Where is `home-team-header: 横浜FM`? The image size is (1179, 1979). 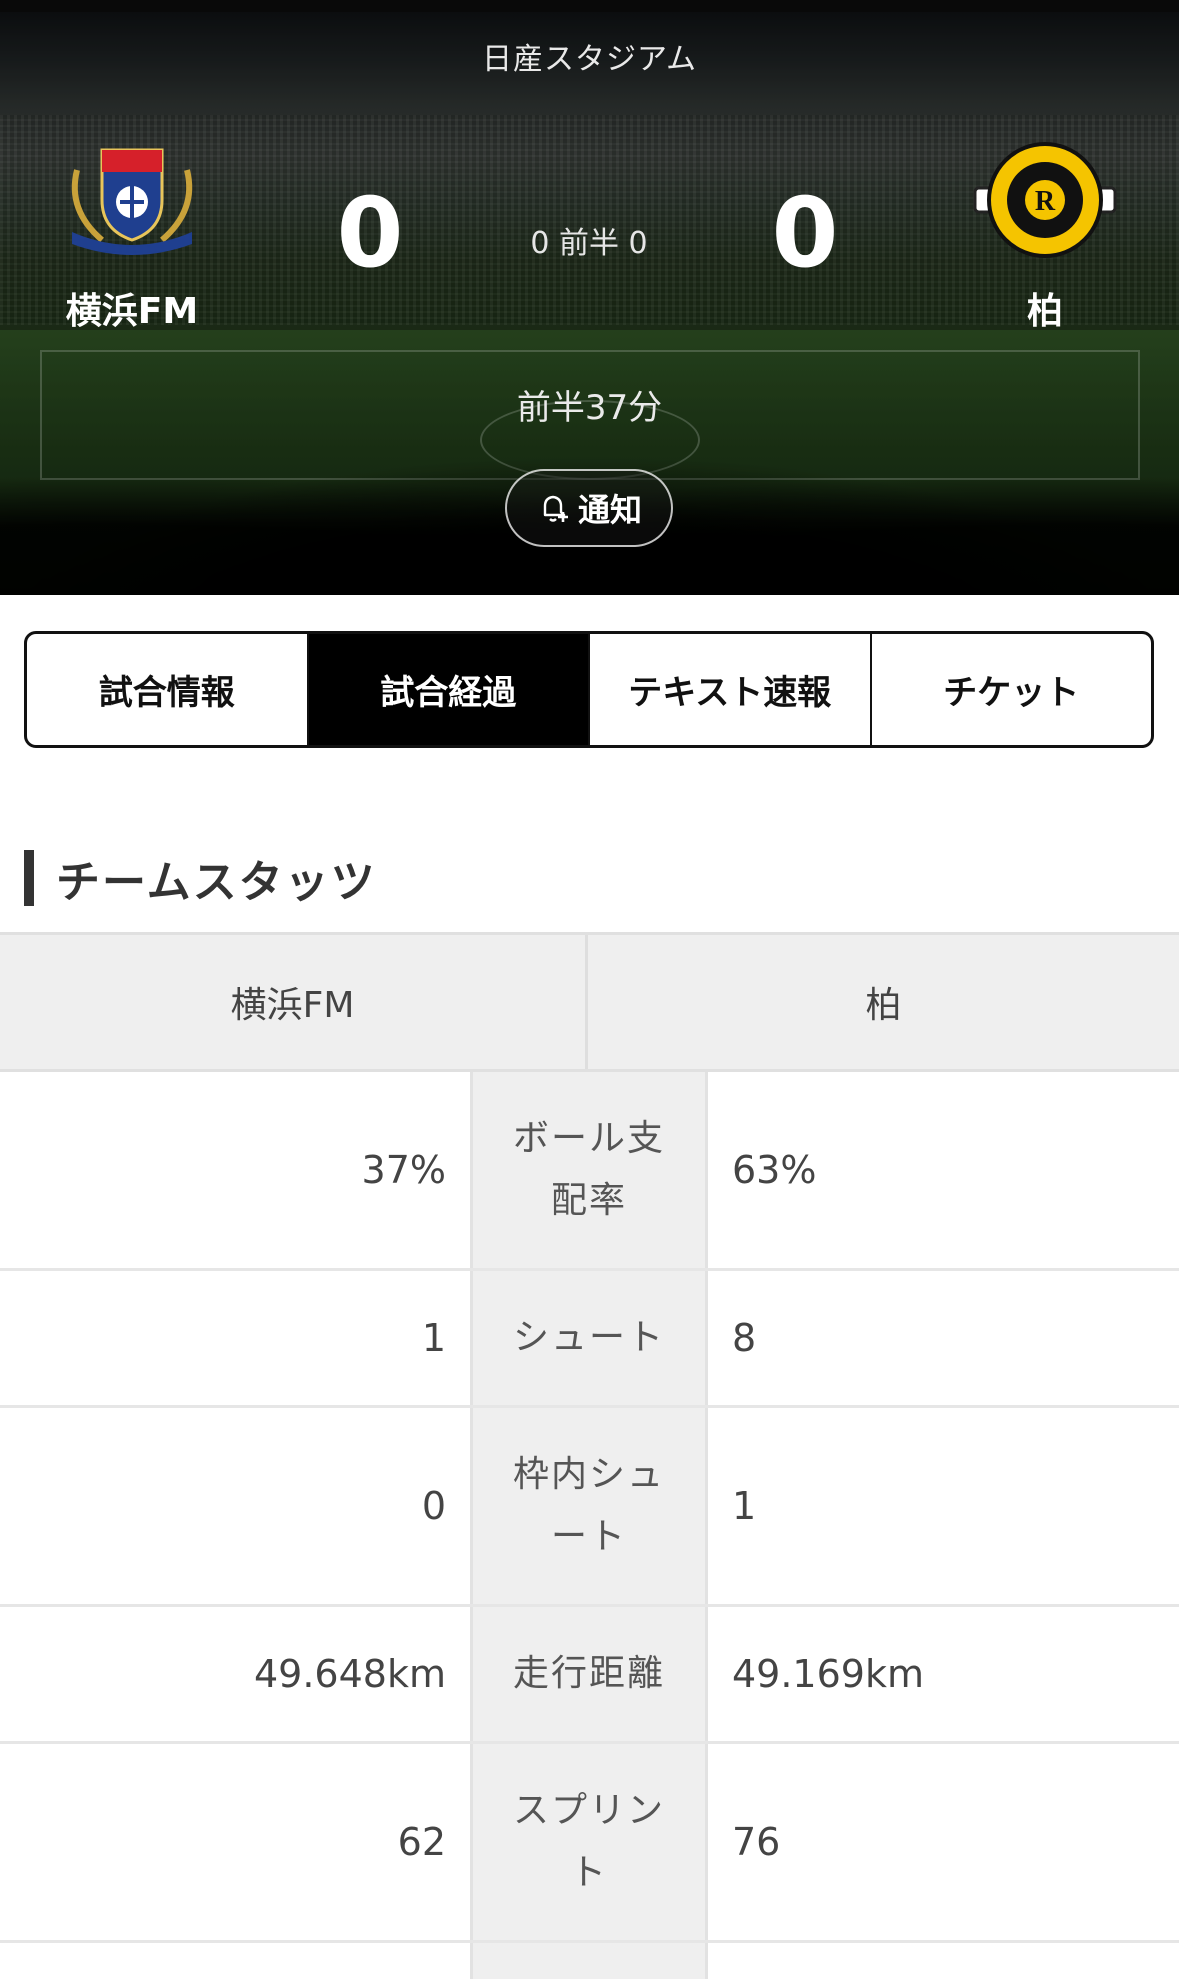
home-team-header: 横浜FM is located at coordinates (294, 1002).